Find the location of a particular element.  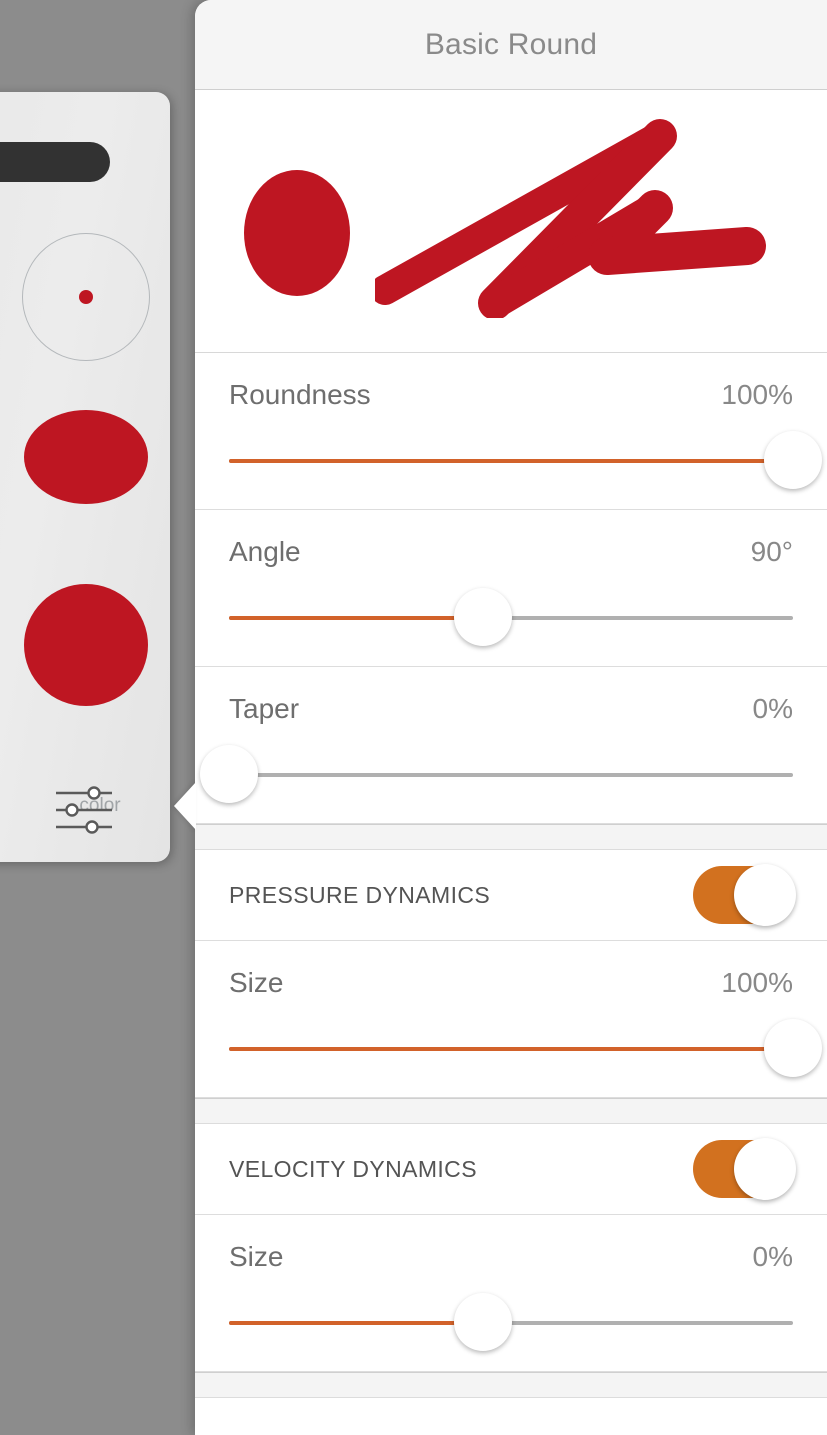

pressure-dynamics-toggle is located at coordinates (744, 895).